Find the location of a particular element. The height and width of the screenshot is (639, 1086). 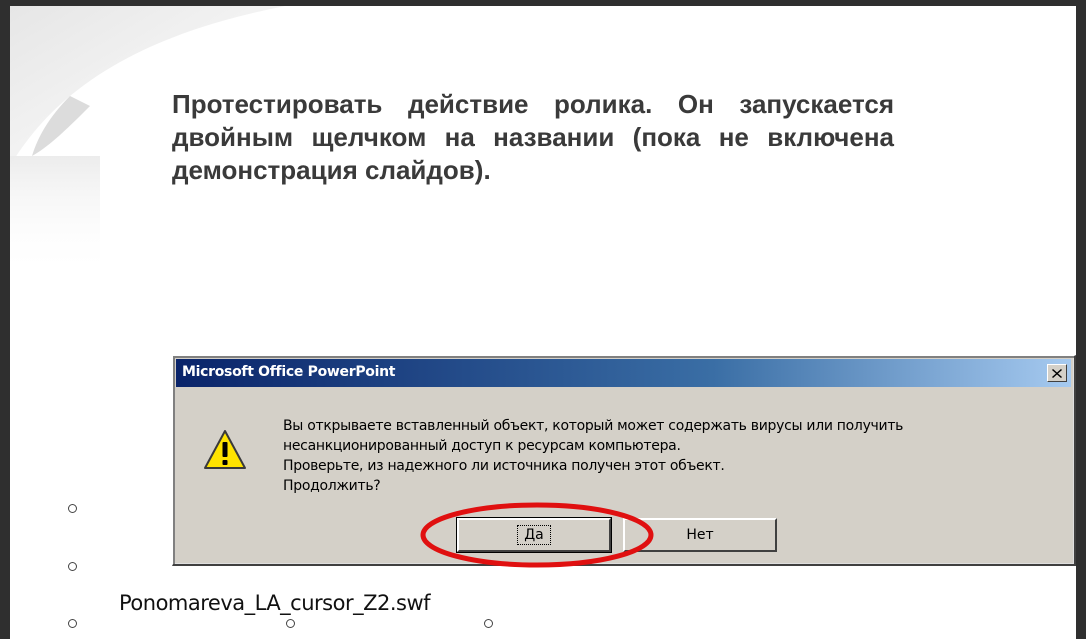

resize-handle-left-top is located at coordinates (72, 508).